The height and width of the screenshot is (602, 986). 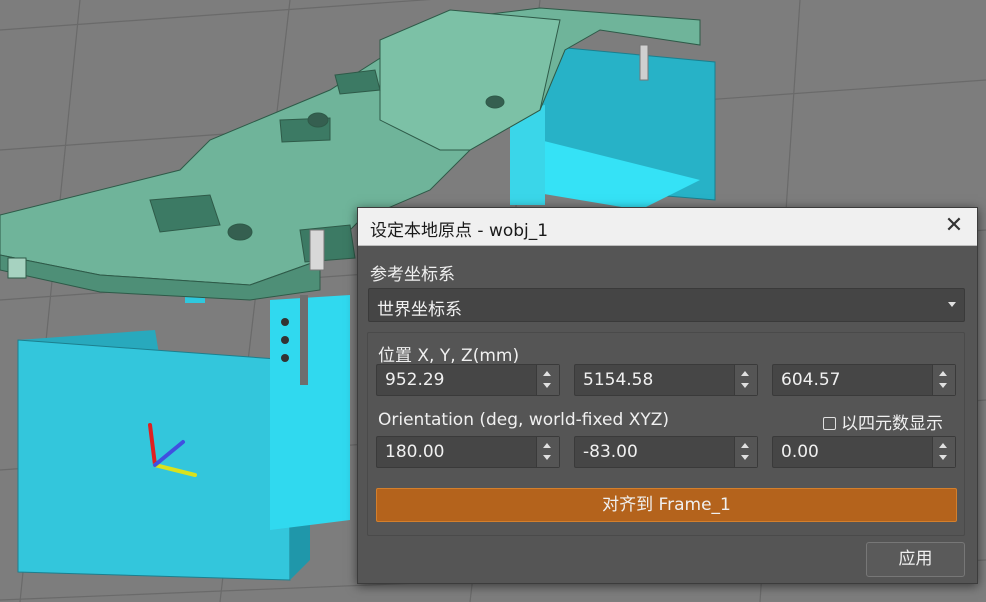 I want to click on orientation-y-spin-buttons, so click(x=745, y=452).